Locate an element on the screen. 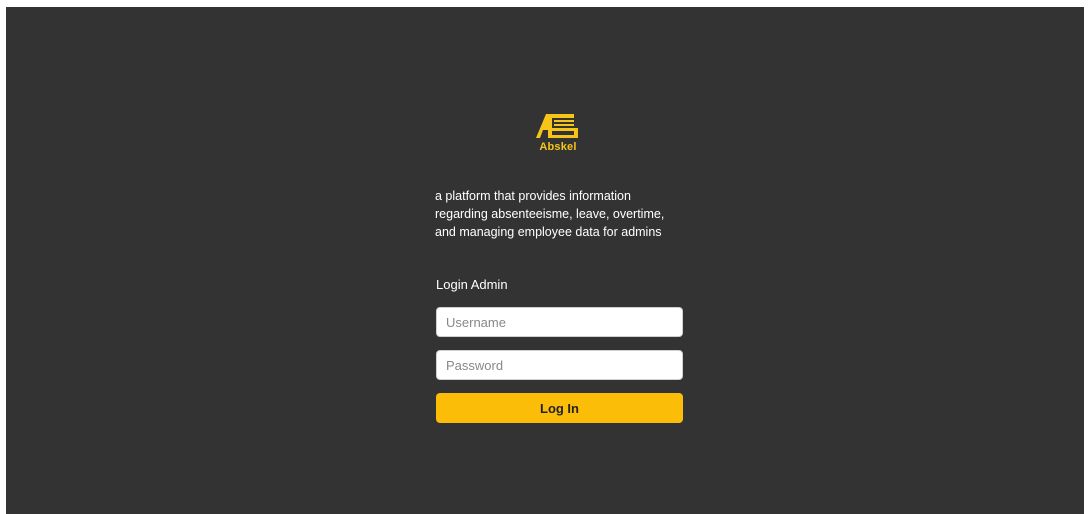 This screenshot has height=514, width=1090. brand-logo: Abskel is located at coordinates (557, 133).